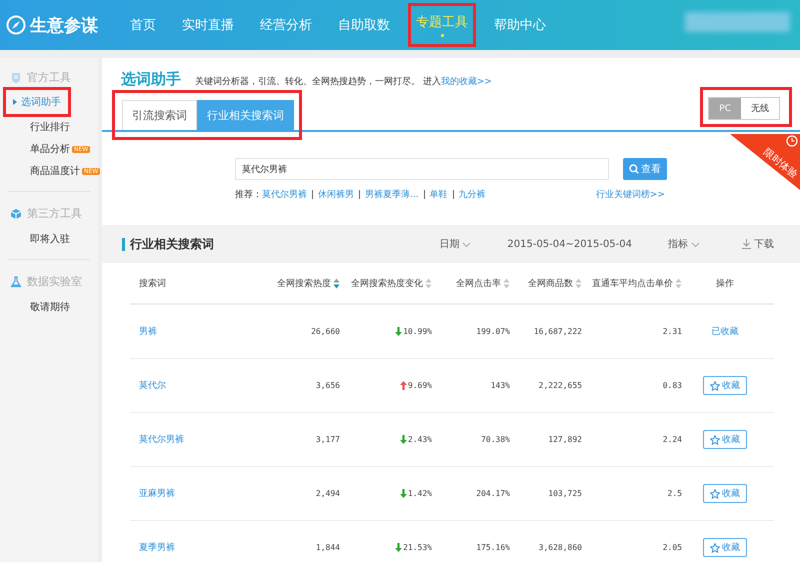  I want to click on table-cell-text: 2,222,655, so click(560, 385).